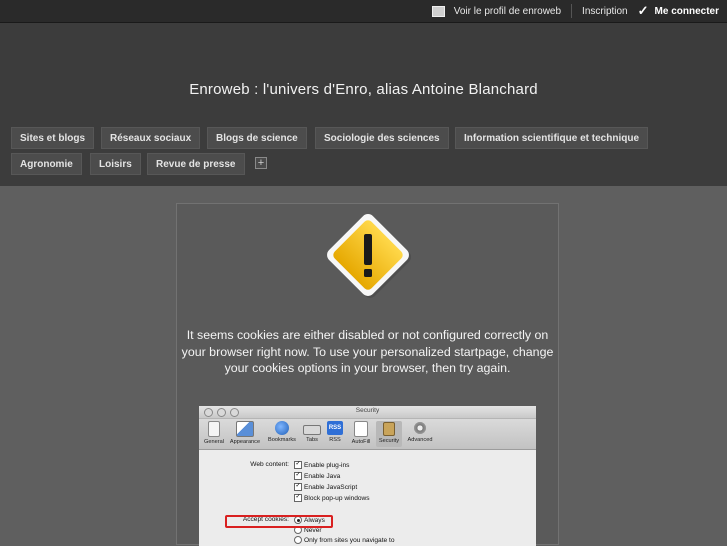  I want to click on tabs-icon, so click(312, 430).